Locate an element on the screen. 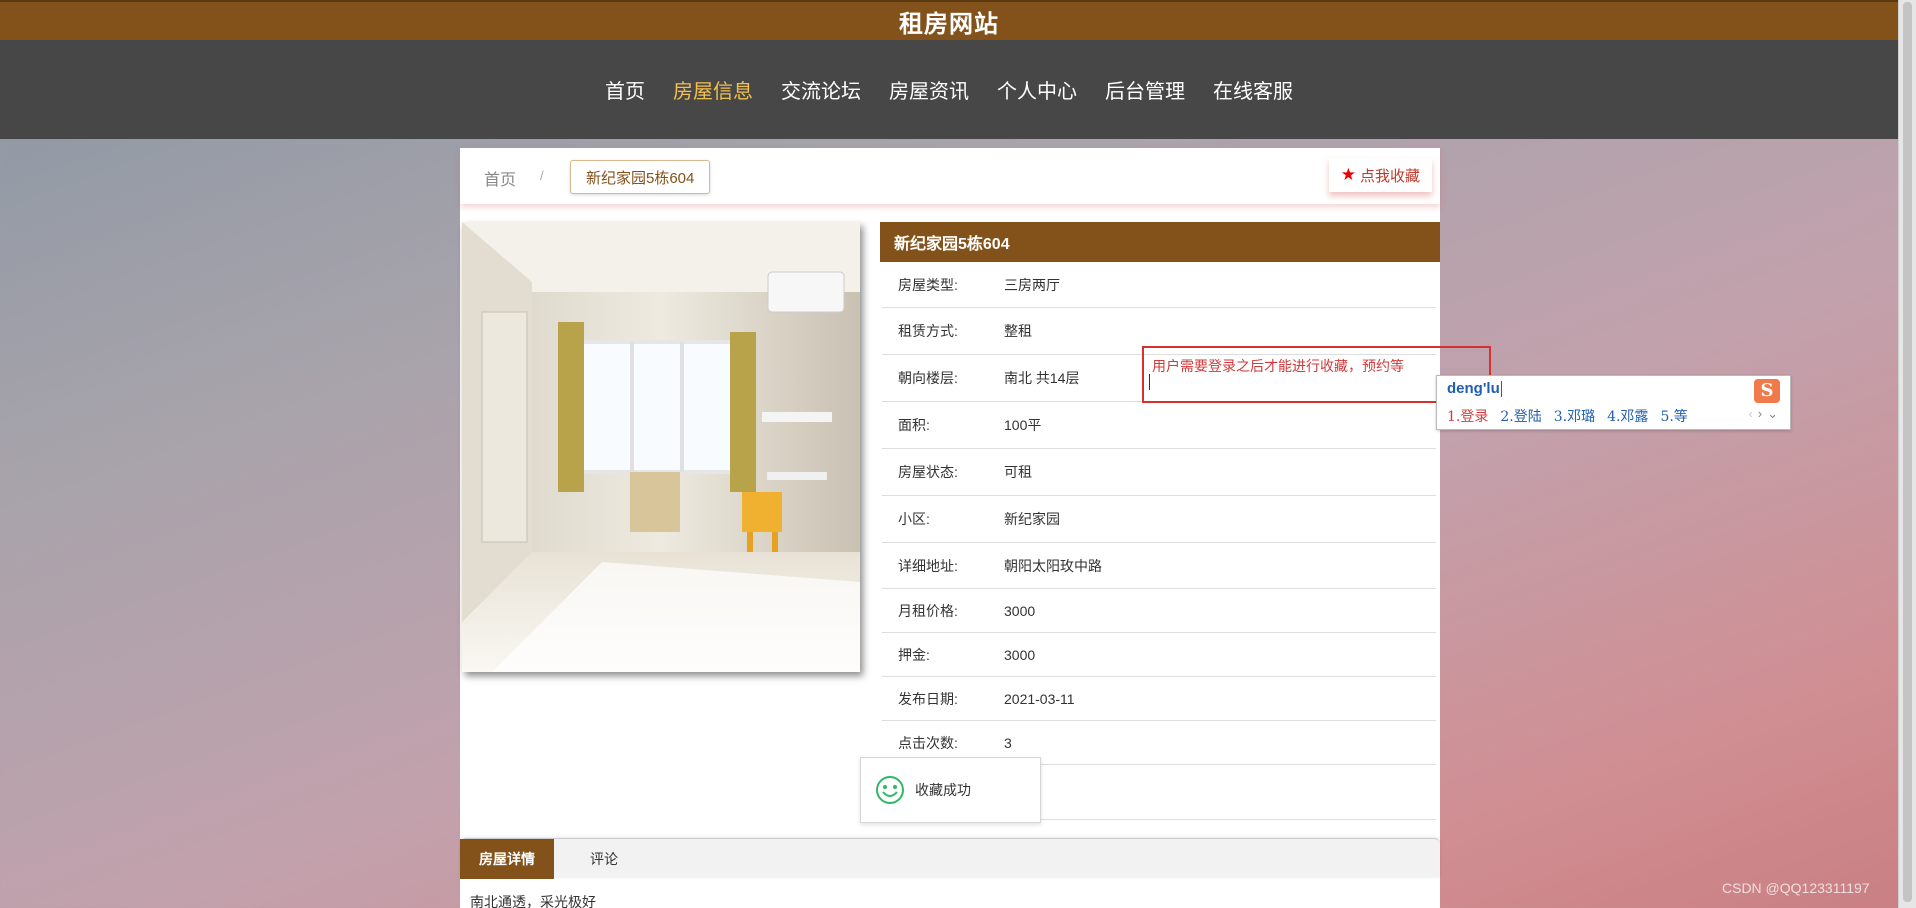 This screenshot has width=1916, height=908. success-toast: 收藏成功 is located at coordinates (950, 790).